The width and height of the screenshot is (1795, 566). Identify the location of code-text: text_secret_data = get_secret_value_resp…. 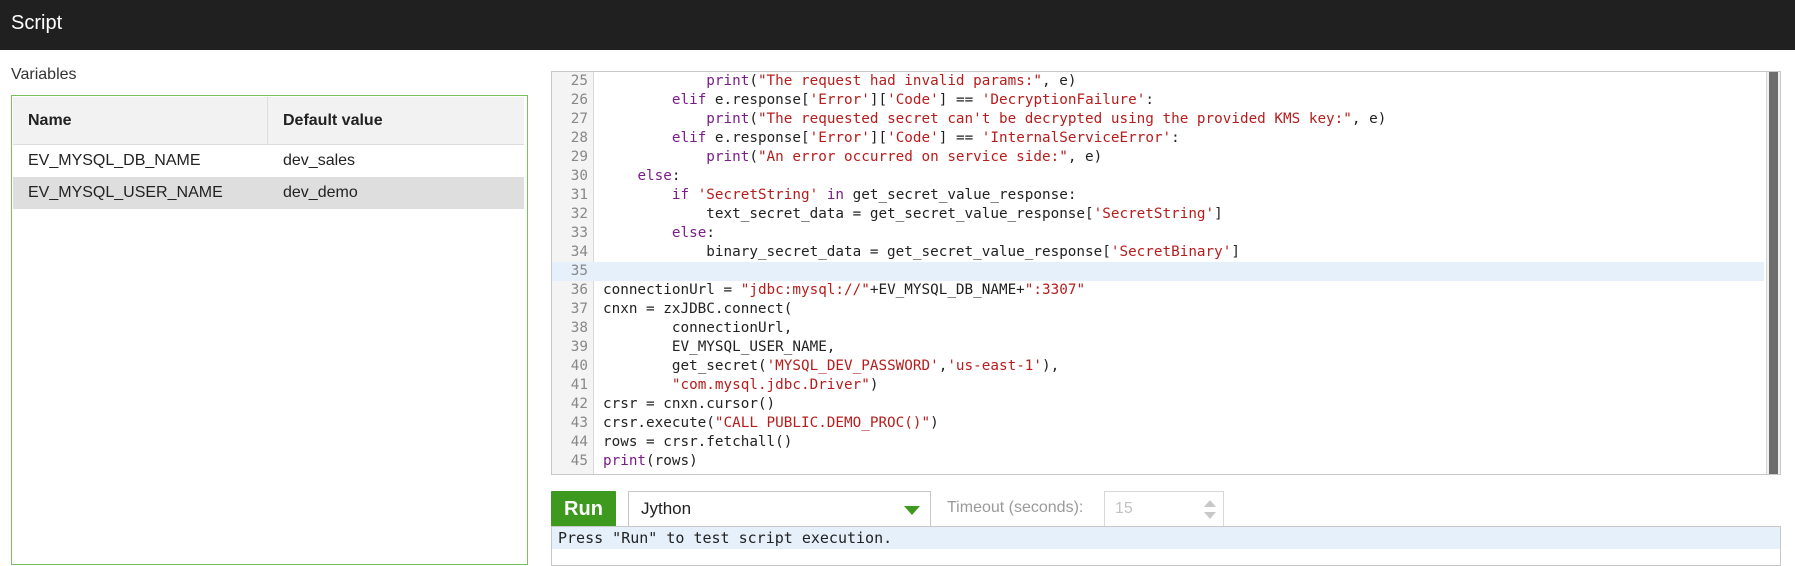
(912, 214).